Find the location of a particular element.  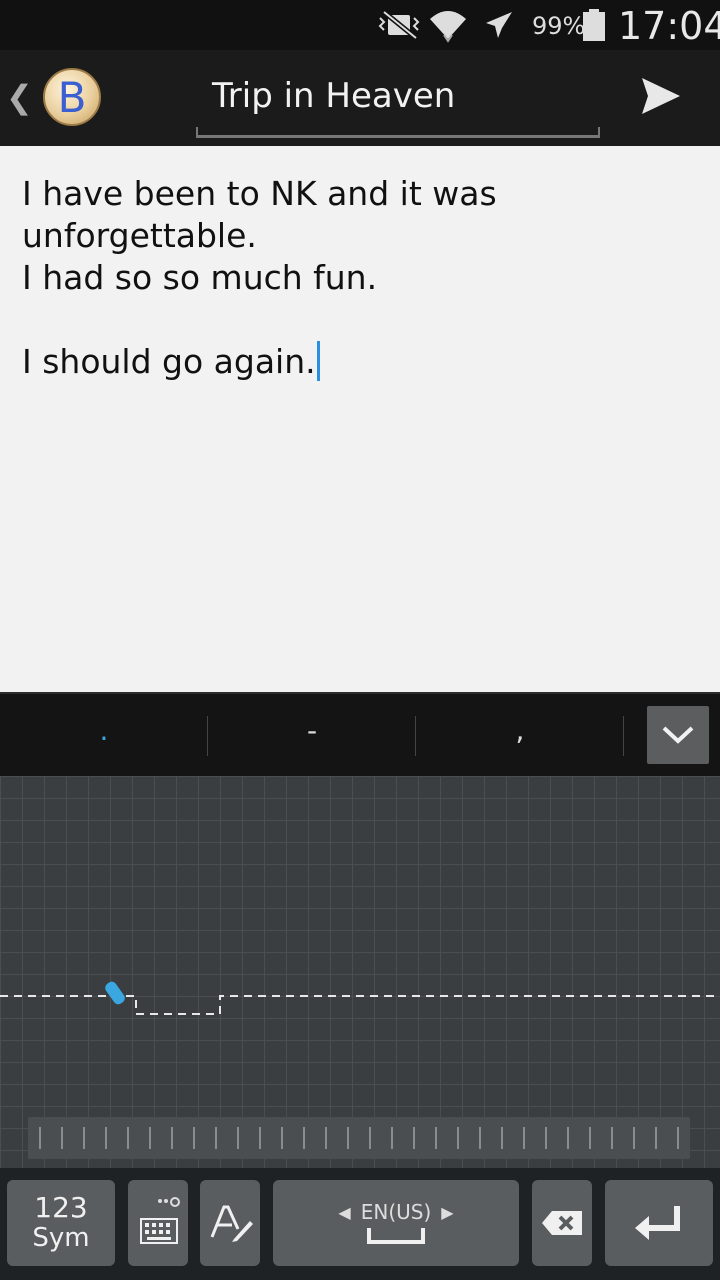

avatar-letter: B is located at coordinates (72, 97).